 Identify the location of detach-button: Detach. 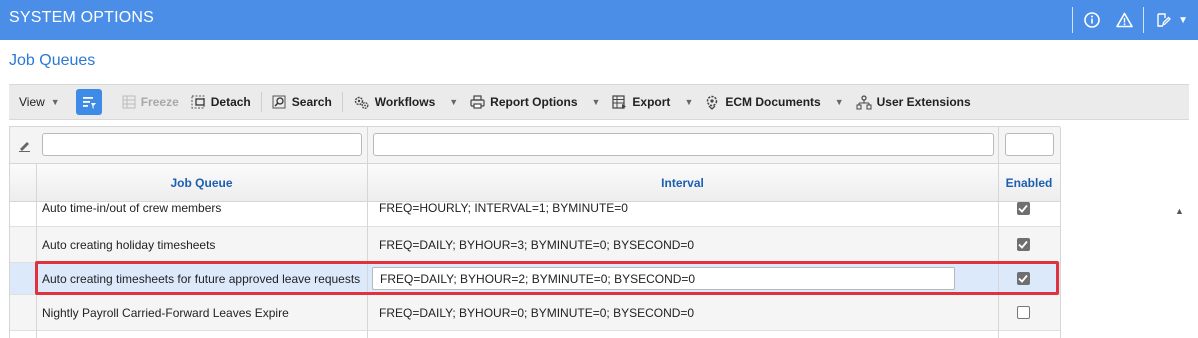
(221, 102).